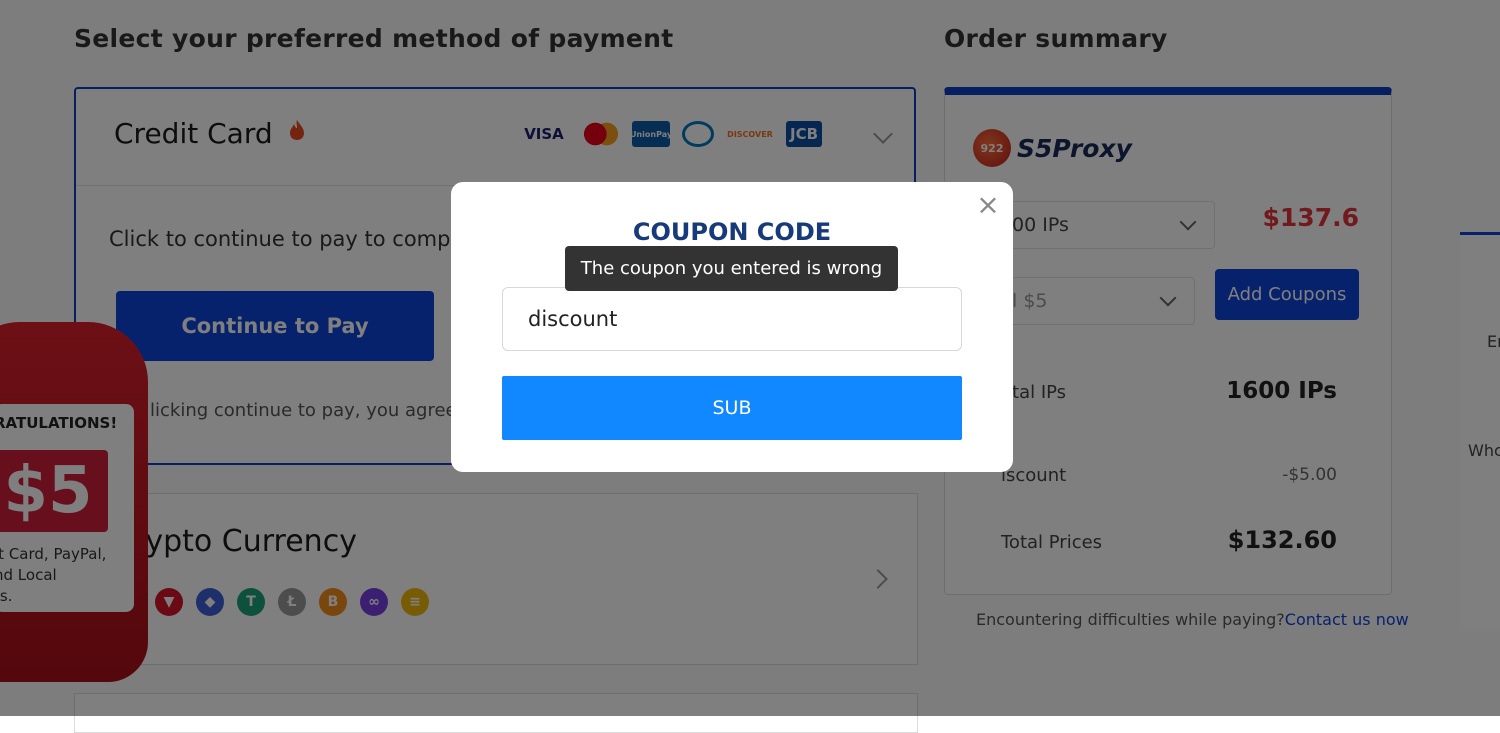 The height and width of the screenshot is (733, 1500). Describe the element at coordinates (731, 268) in the screenshot. I see `error-tooltip: The coupon you entered is wrong` at that location.